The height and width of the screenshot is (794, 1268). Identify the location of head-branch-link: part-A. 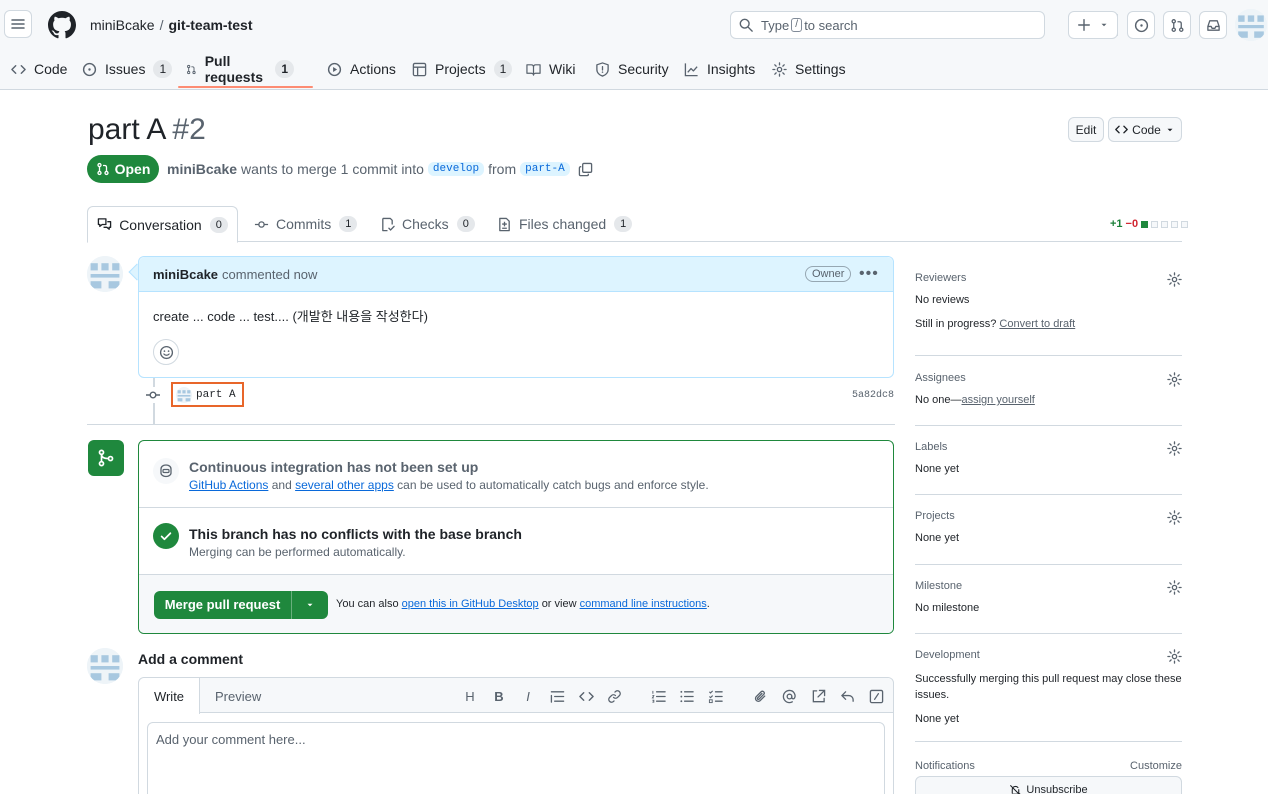
(545, 169).